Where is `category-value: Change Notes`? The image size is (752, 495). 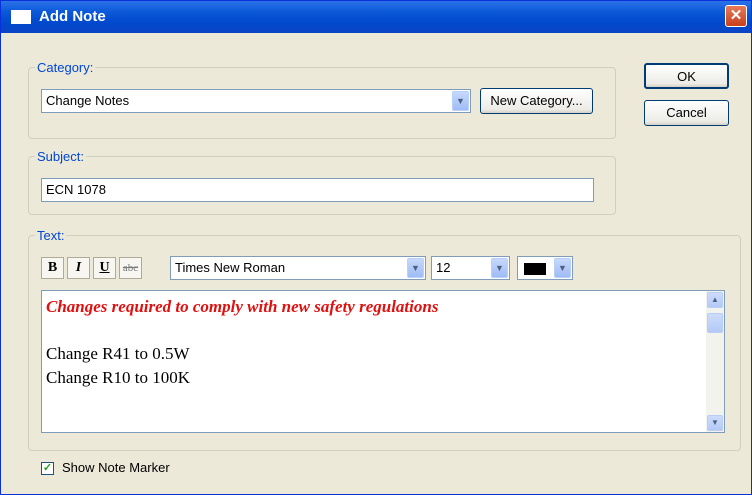
category-value: Change Notes is located at coordinates (88, 100).